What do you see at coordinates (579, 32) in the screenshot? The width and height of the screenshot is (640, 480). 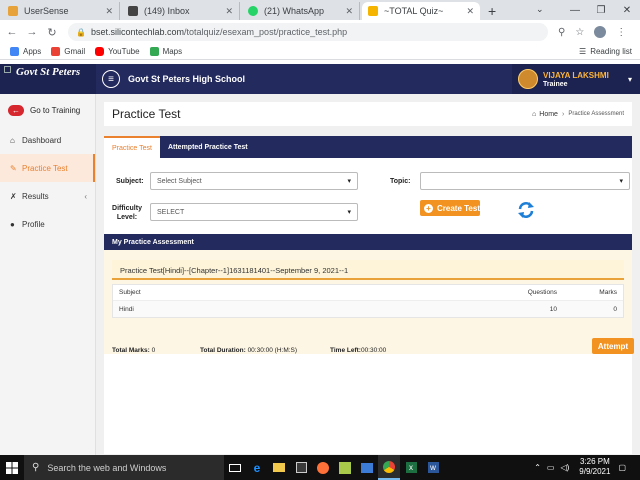 I see `star-icon: ☆` at bounding box center [579, 32].